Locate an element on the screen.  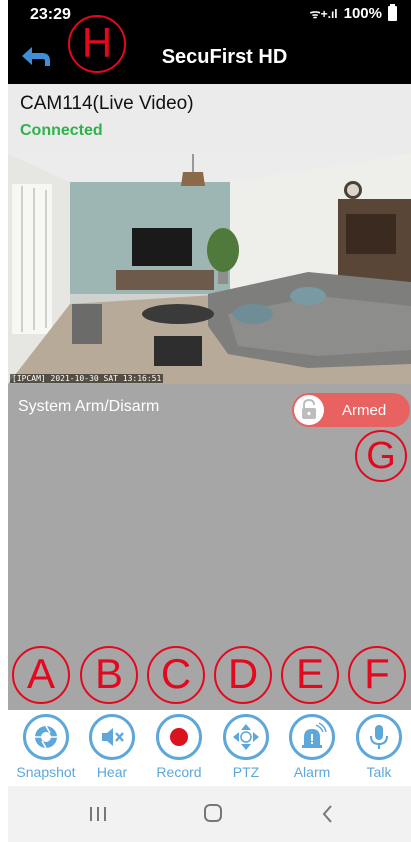
record-label: Record is located at coordinates (179, 772).